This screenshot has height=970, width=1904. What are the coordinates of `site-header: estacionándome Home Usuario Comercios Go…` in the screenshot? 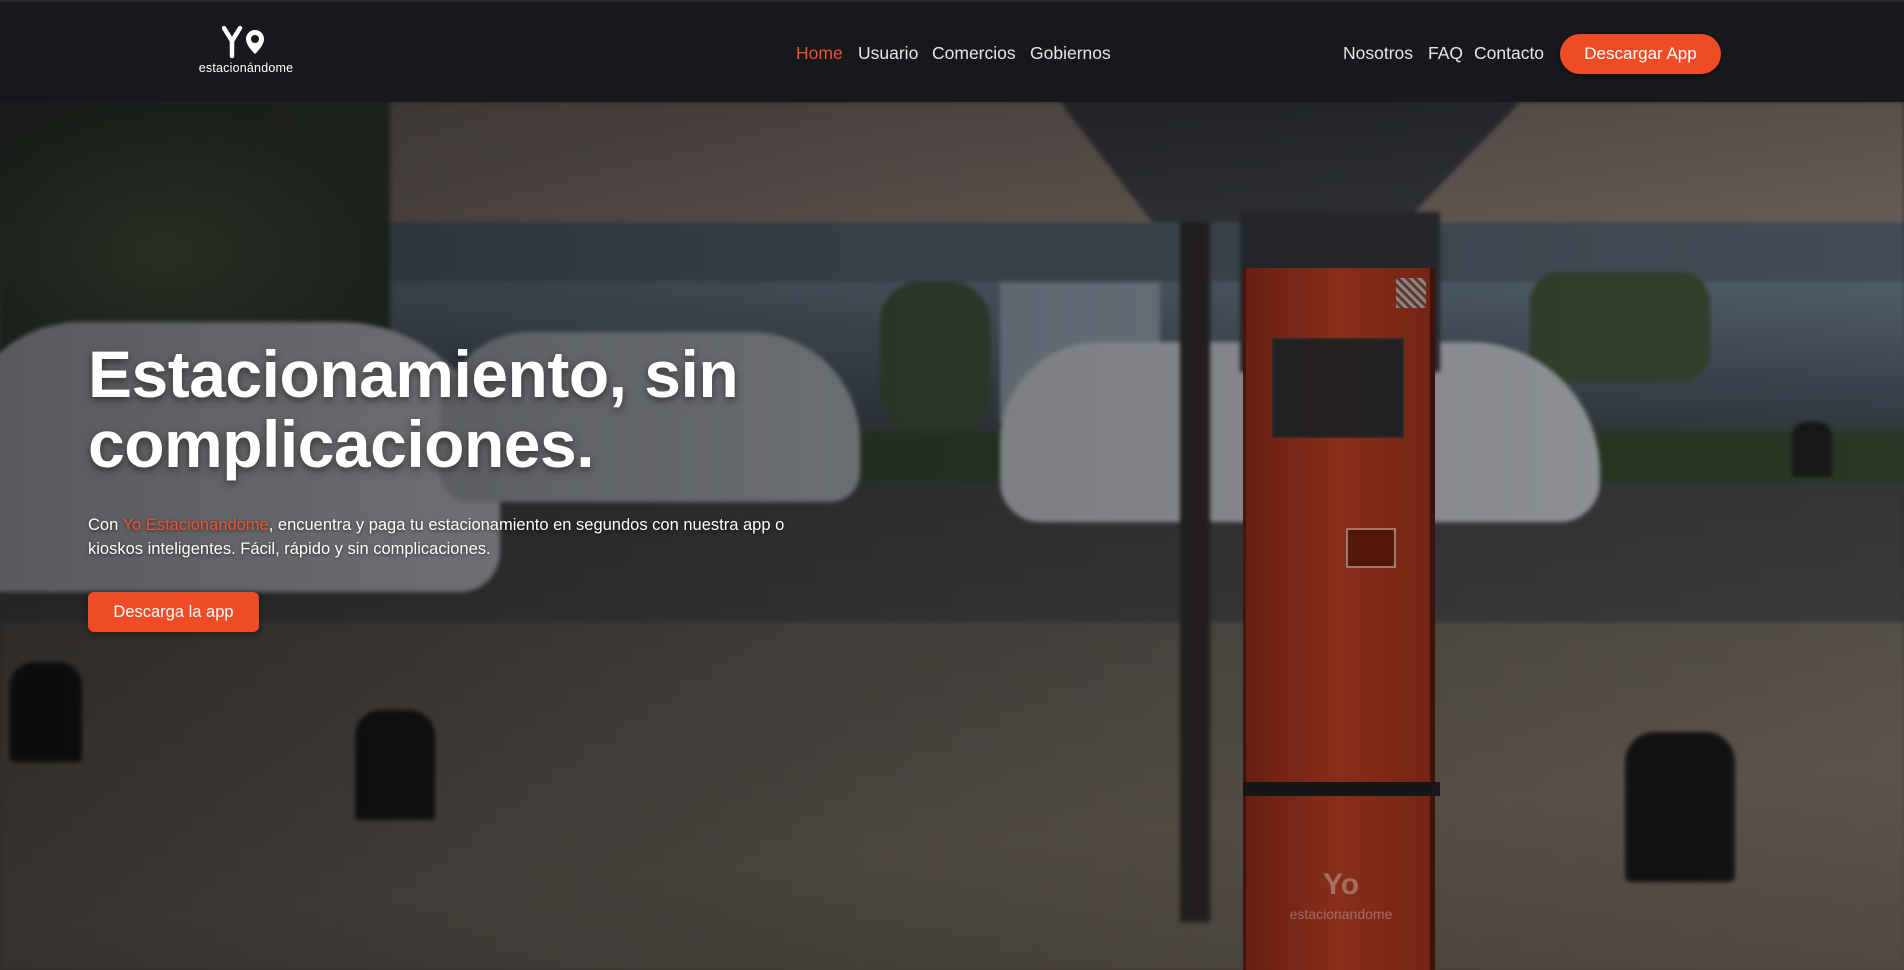 It's located at (952, 51).